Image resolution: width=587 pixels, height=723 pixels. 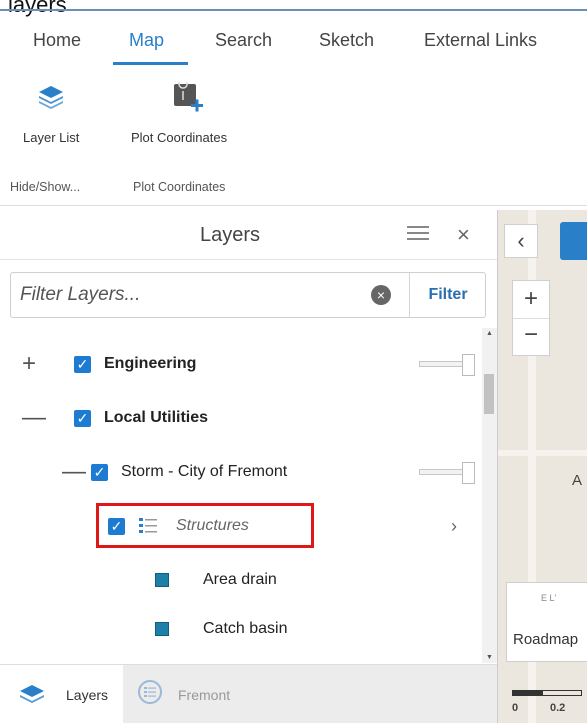 What do you see at coordinates (150, 363) in the screenshot?
I see `layer-label-engineering: Engineering` at bounding box center [150, 363].